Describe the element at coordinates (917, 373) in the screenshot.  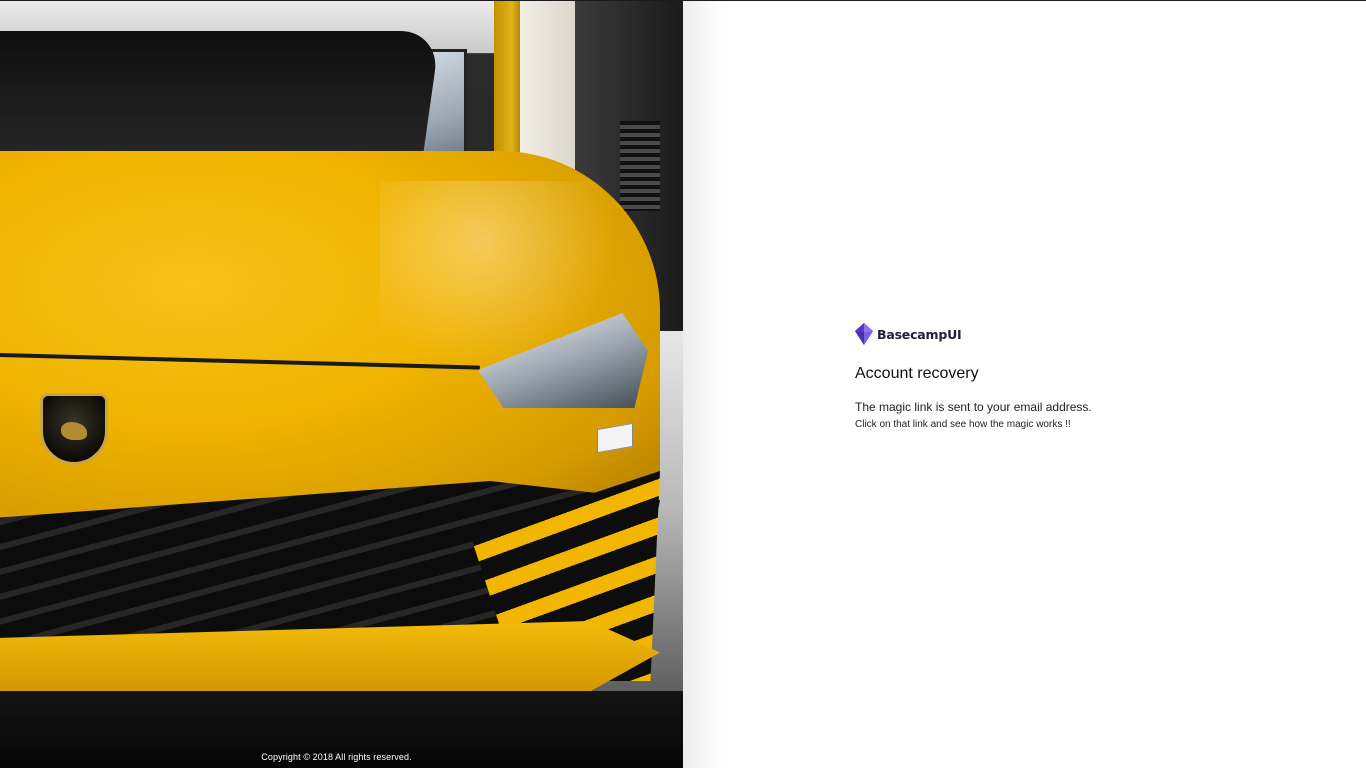
I see `page-title: Account recovery` at that location.